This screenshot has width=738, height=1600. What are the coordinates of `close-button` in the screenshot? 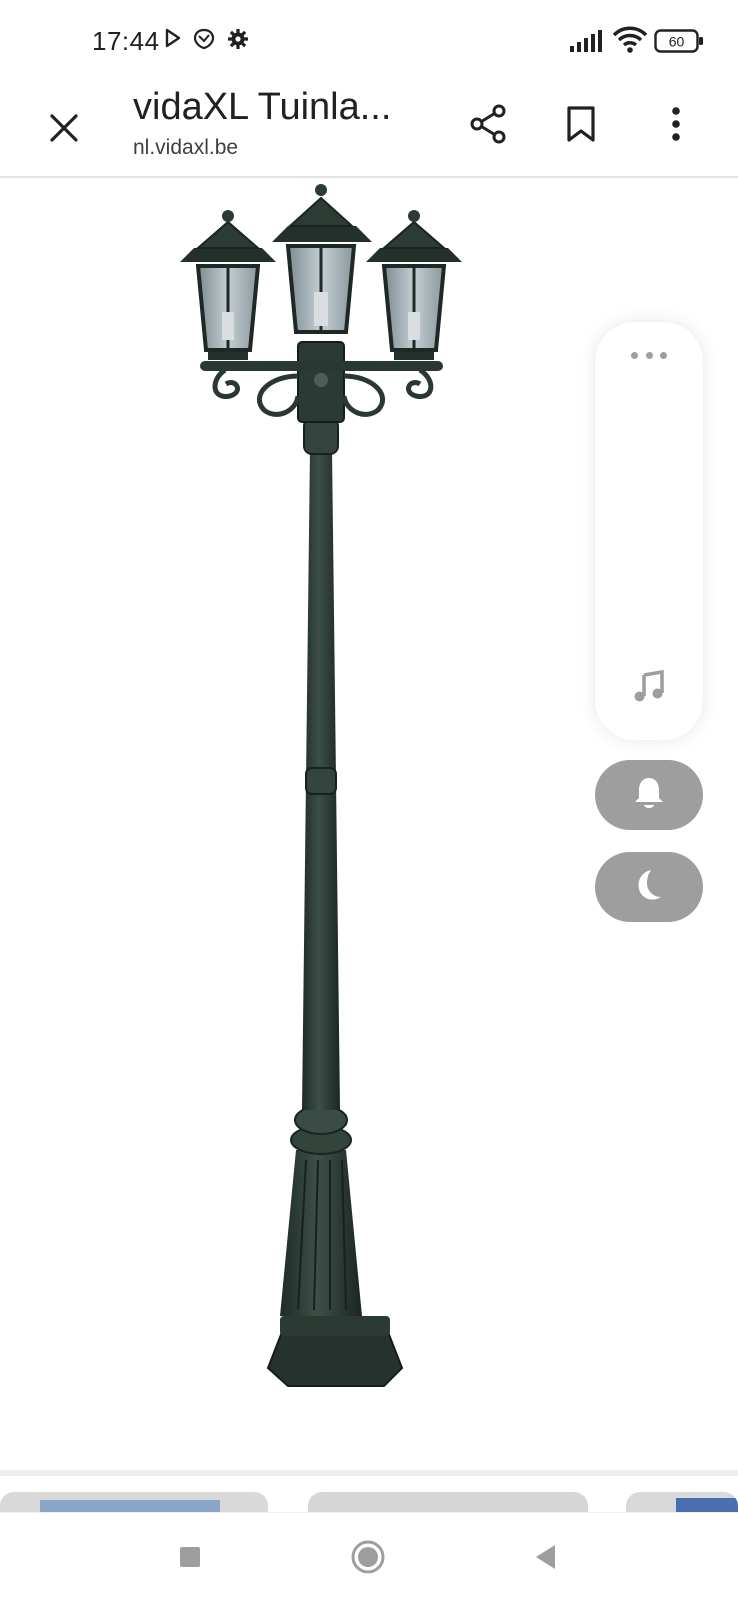 It's located at (64, 130).